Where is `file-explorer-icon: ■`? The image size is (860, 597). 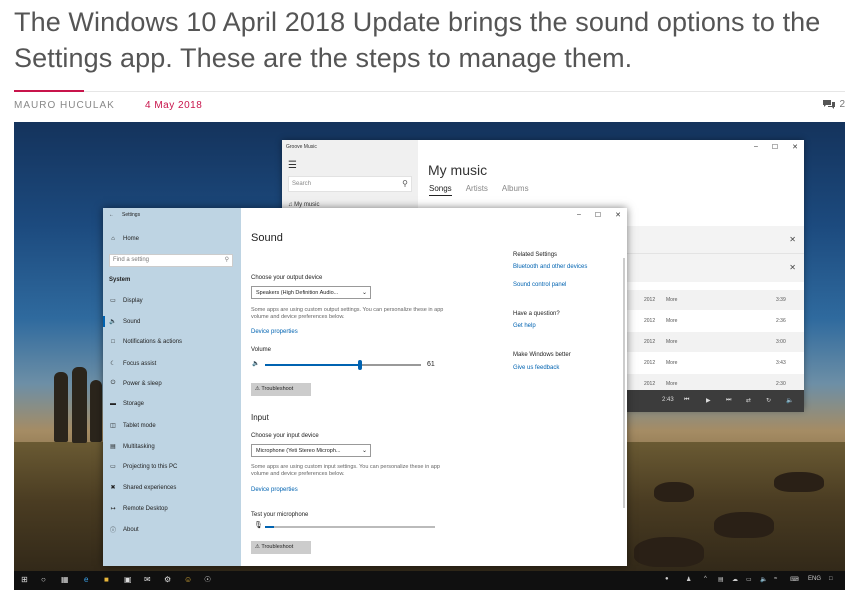
file-explorer-icon: ■ is located at coordinates (106, 580).